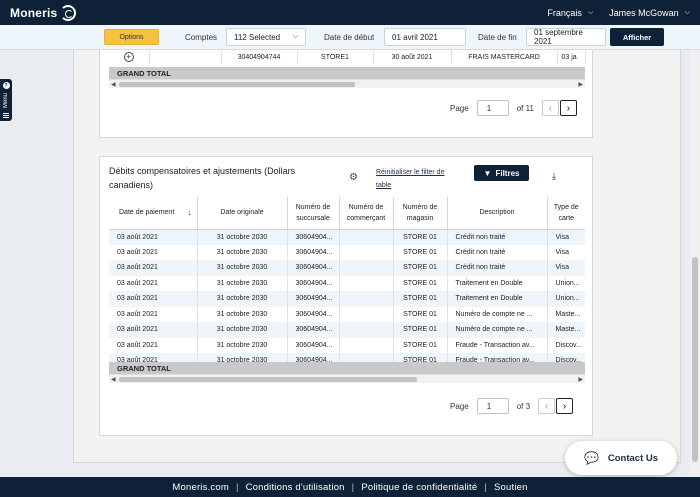 The height and width of the screenshot is (497, 700). I want to click on footer-link-moneris: Moneris.com, so click(200, 487).